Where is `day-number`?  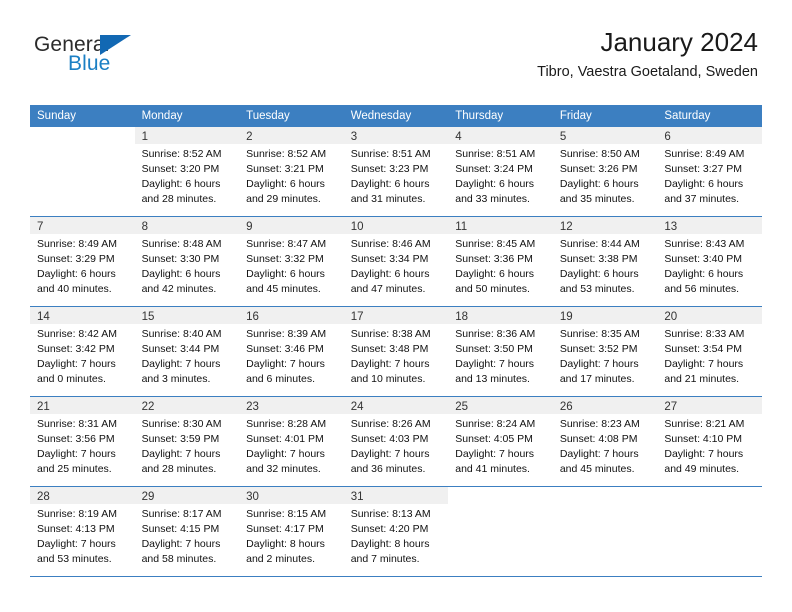 day-number is located at coordinates (500, 496).